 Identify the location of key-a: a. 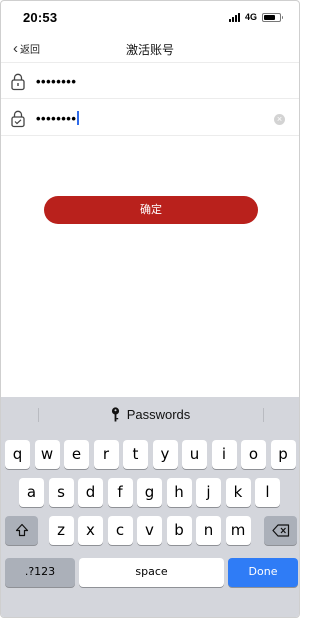
(31, 492).